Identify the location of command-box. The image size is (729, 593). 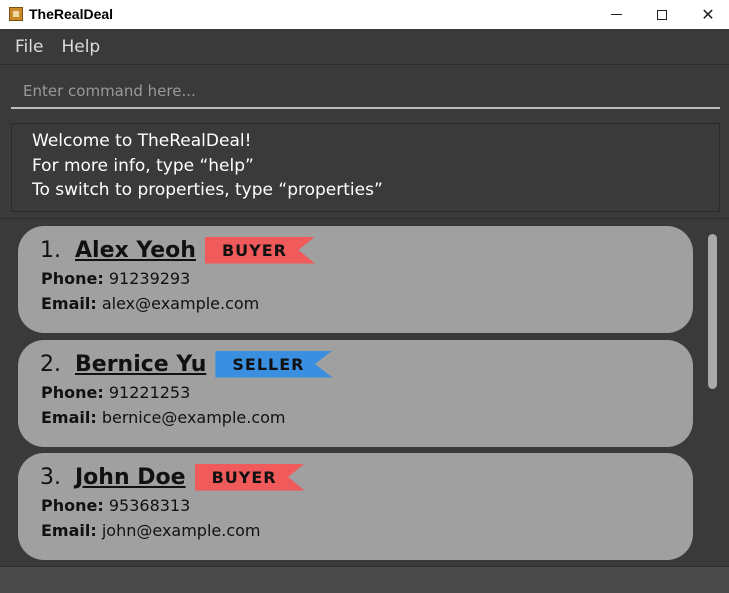
(364, 90).